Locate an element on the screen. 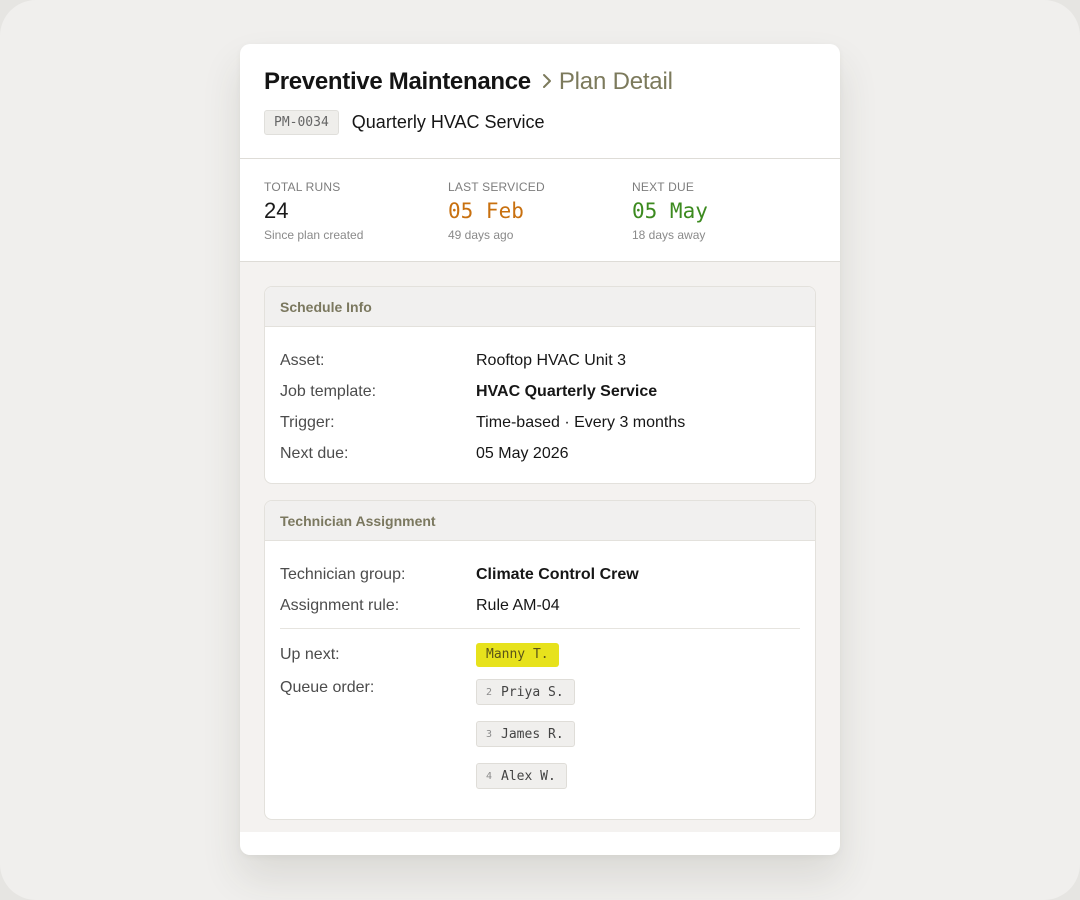 The height and width of the screenshot is (900, 1080). field-value: Time-based · Every 3 months is located at coordinates (581, 422).